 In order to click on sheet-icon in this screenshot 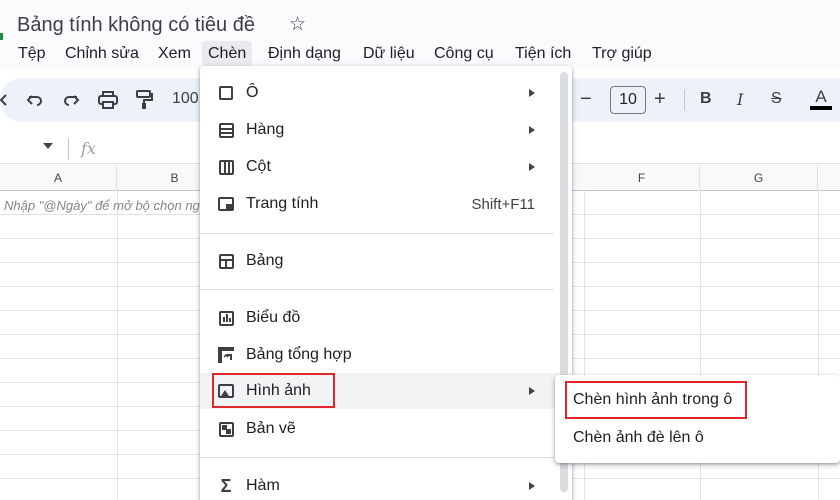, I will do `click(226, 204)`.